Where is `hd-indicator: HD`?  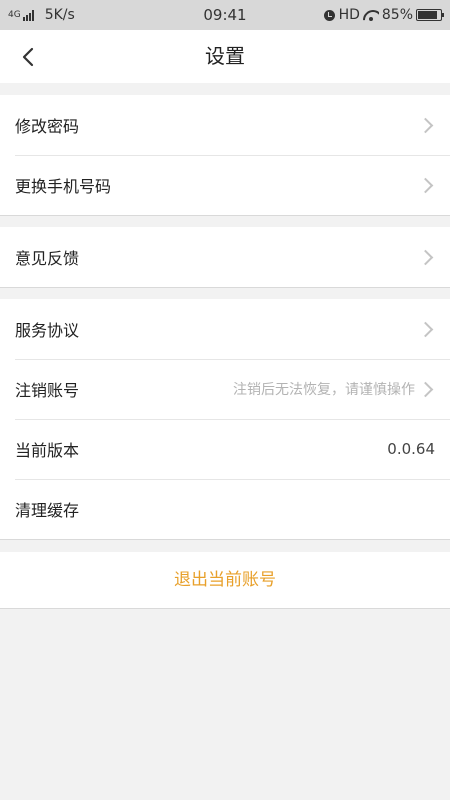 hd-indicator: HD is located at coordinates (349, 15).